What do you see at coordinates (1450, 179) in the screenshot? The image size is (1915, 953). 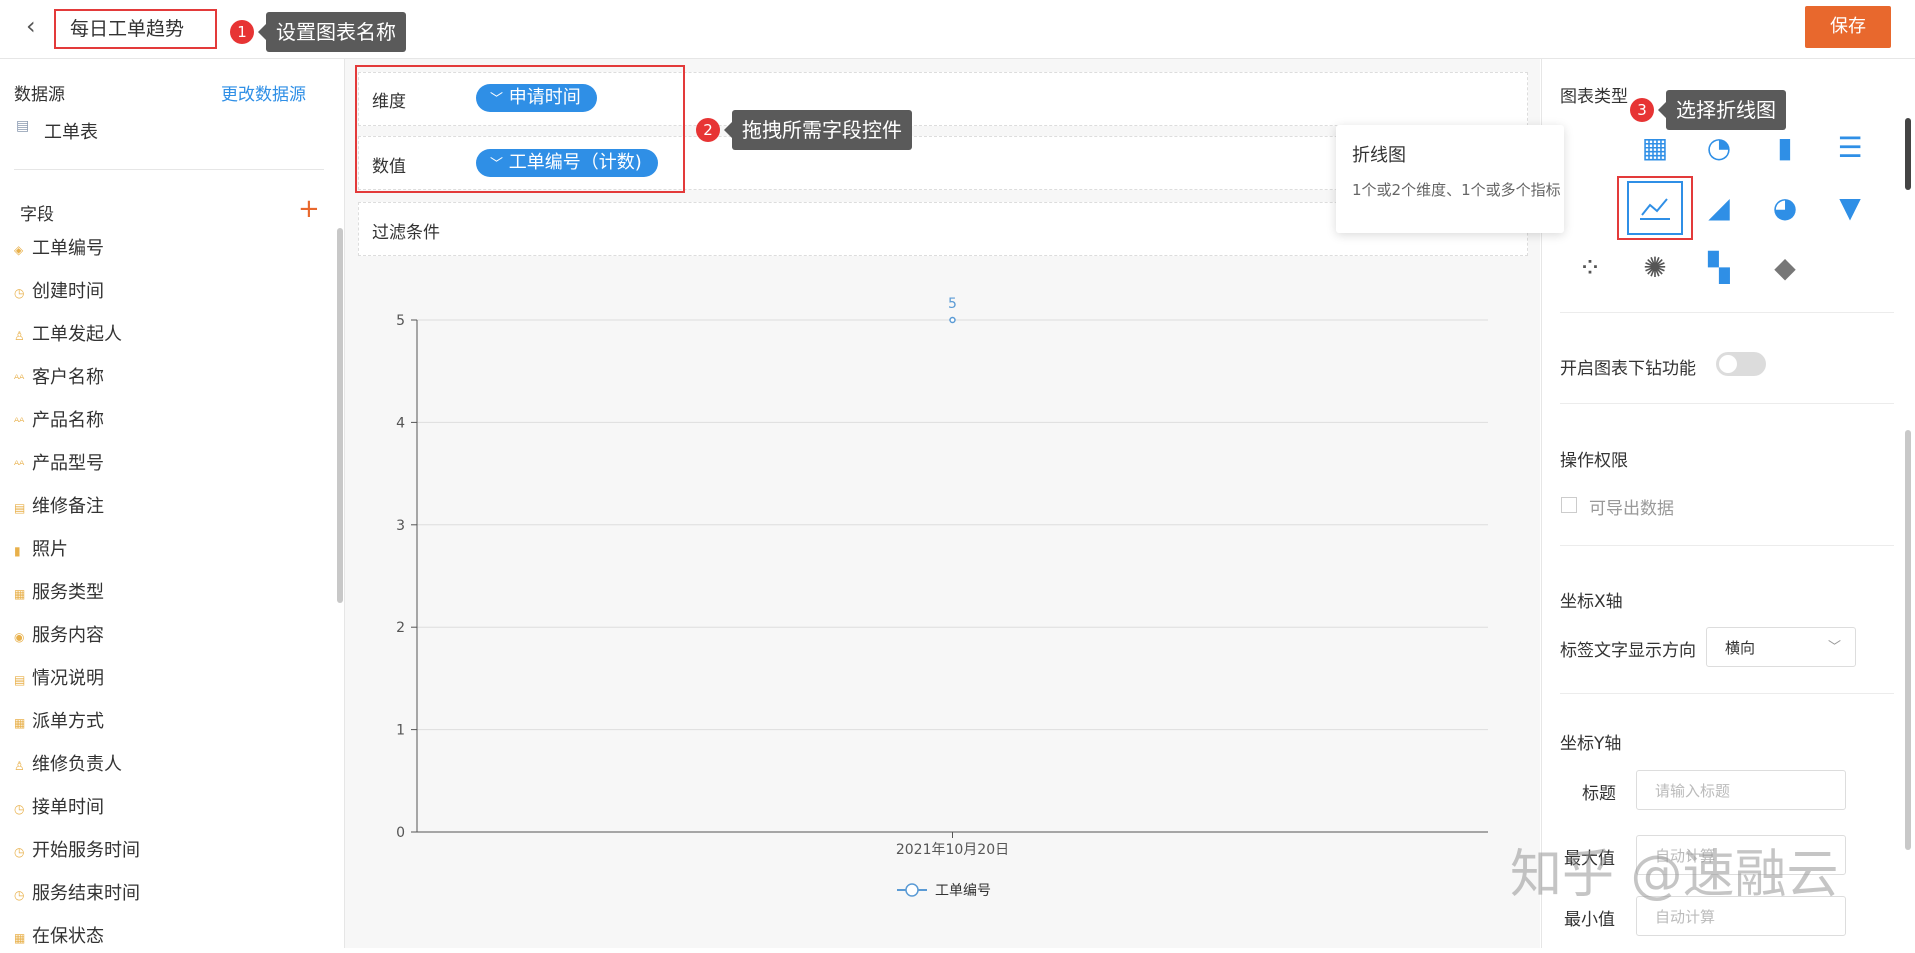 I see `chart-type-tooltip: 折线图 1个或2个维度、1个或多个指标` at bounding box center [1450, 179].